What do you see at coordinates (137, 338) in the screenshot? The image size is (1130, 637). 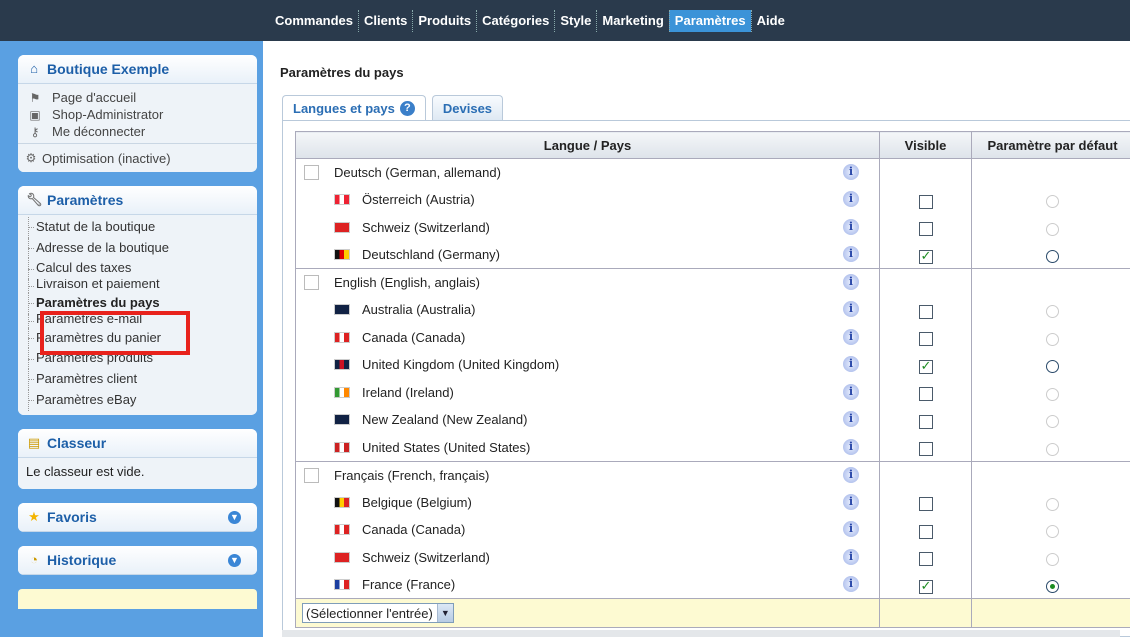 I see `sidebar-item-6: Paramètres du panier` at bounding box center [137, 338].